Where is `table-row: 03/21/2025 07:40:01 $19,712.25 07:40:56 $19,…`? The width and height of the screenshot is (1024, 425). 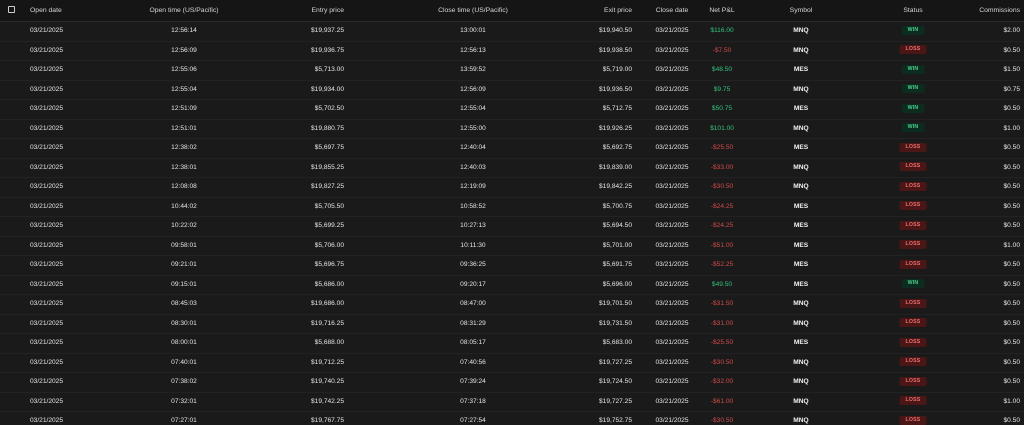 table-row: 03/21/2025 07:40:01 $19,712.25 07:40:56 $19,… is located at coordinates (512, 363).